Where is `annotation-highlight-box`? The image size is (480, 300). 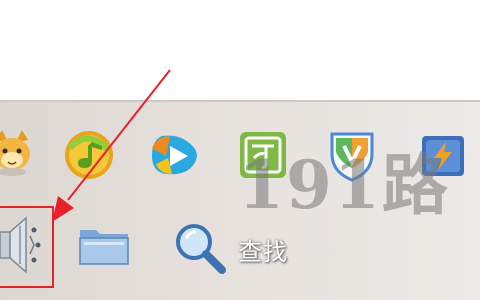
annotation-highlight-box is located at coordinates (27, 247).